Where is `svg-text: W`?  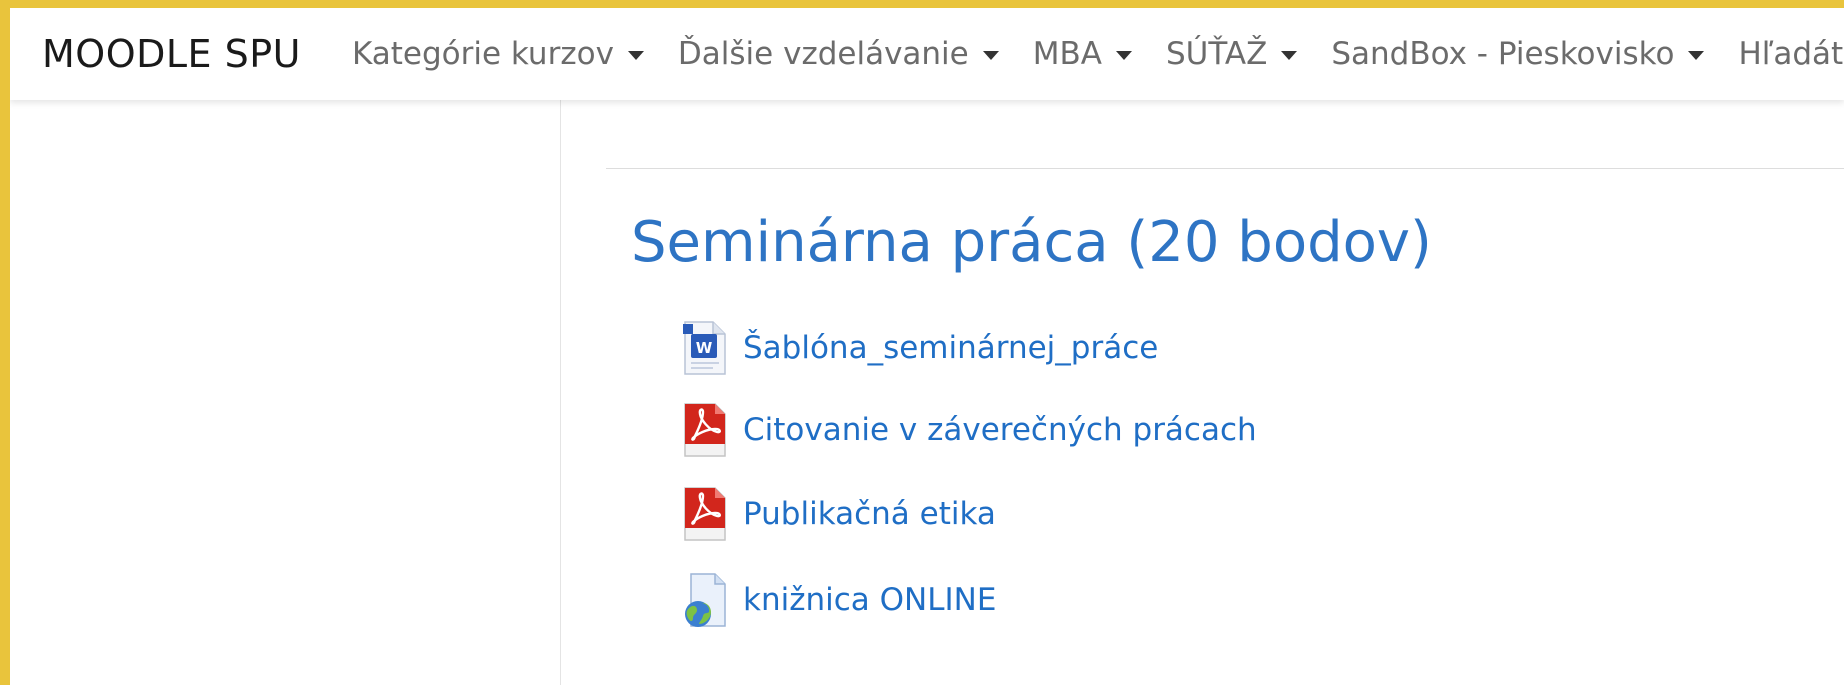
svg-text: W is located at coordinates (704, 348).